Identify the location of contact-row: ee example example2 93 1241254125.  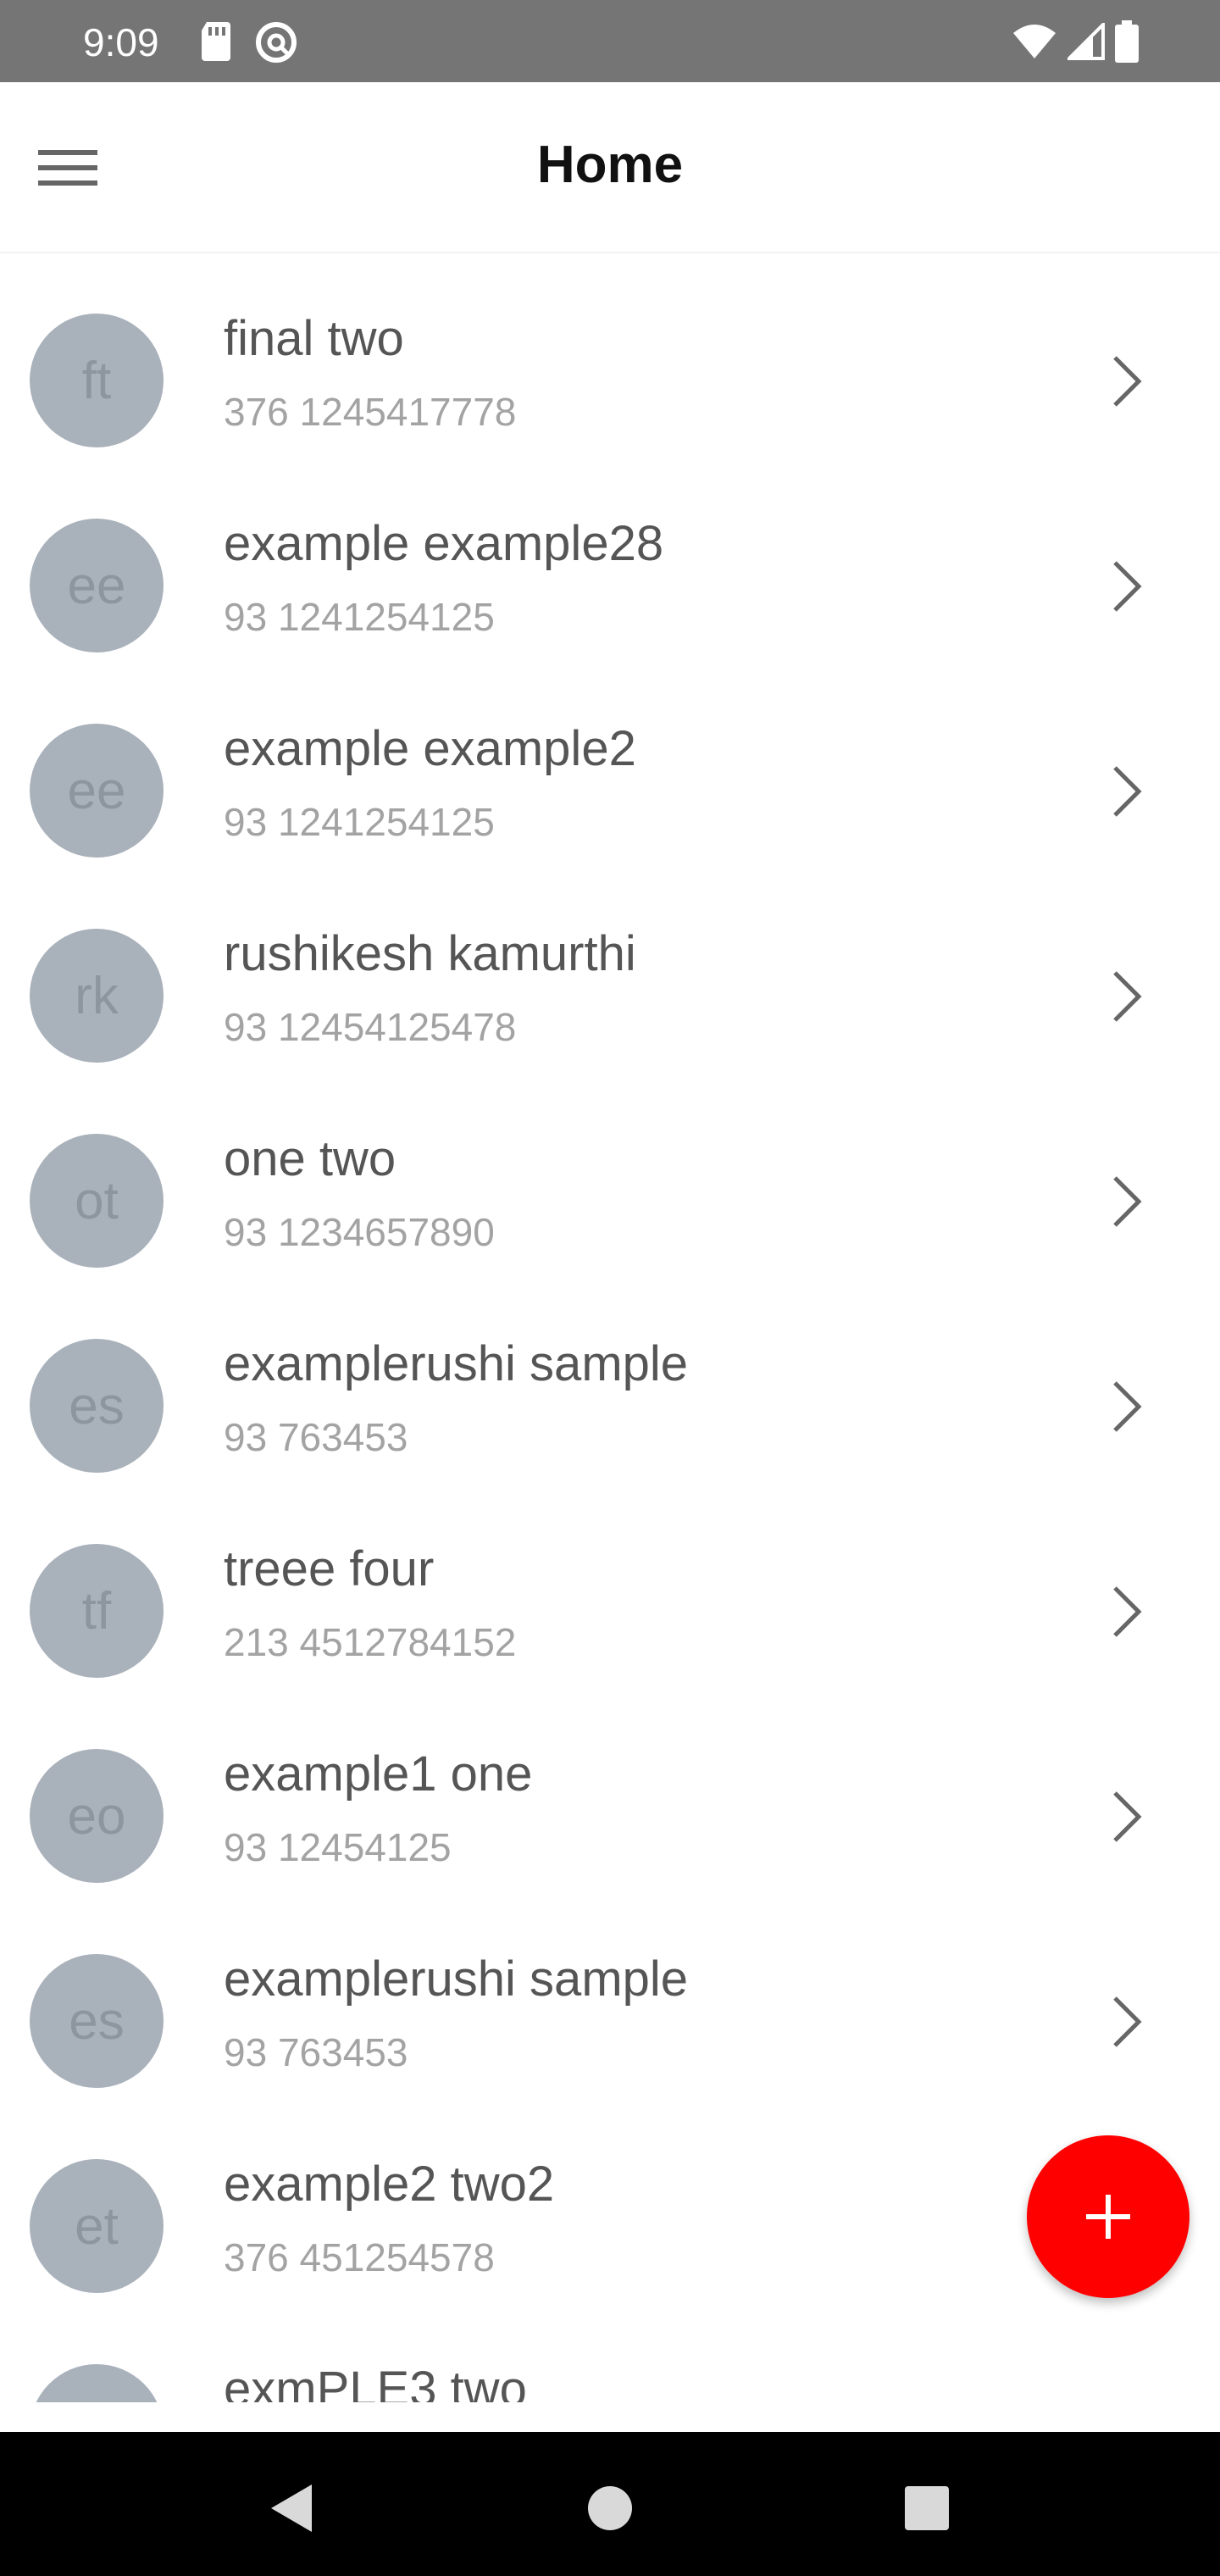
(610, 766).